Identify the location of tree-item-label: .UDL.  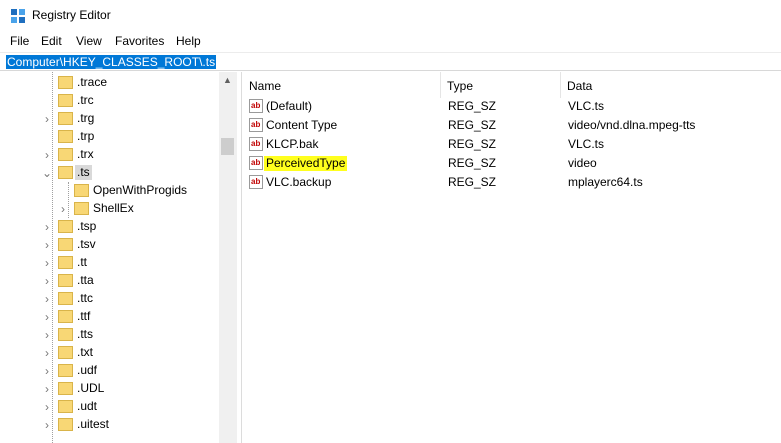
(91, 388).